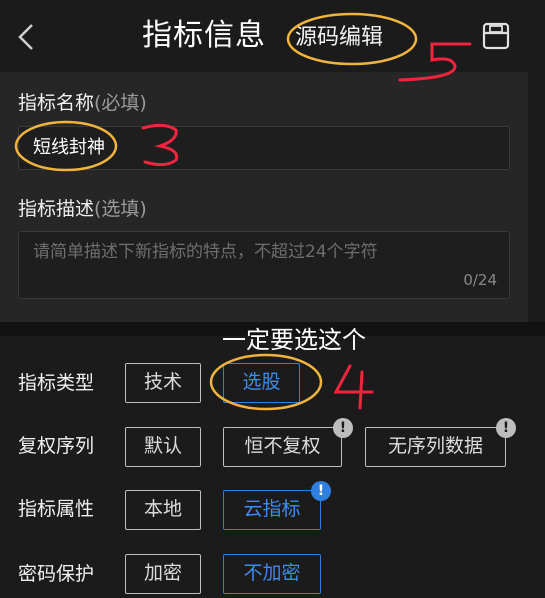 The image size is (545, 598). I want to click on chevron-left-icon, so click(26, 37).